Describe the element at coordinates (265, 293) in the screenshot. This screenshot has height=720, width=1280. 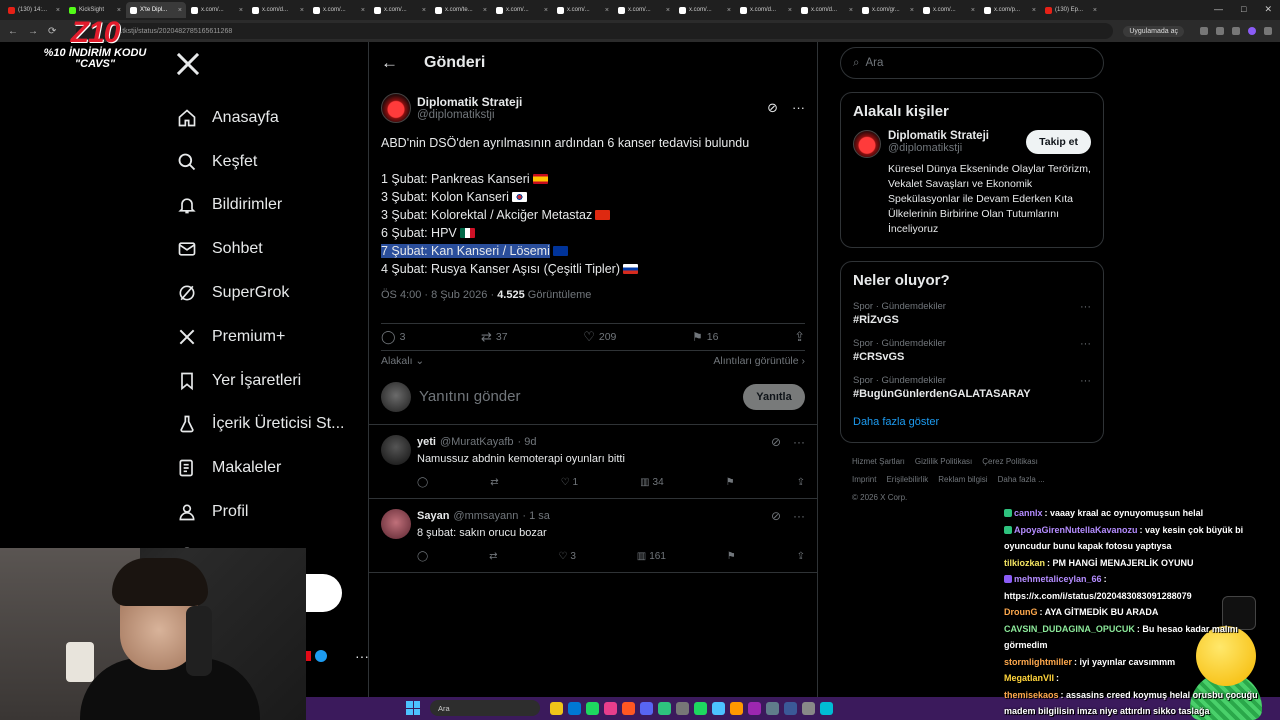
I see `nav-item-supergrok: SuperGrok` at that location.